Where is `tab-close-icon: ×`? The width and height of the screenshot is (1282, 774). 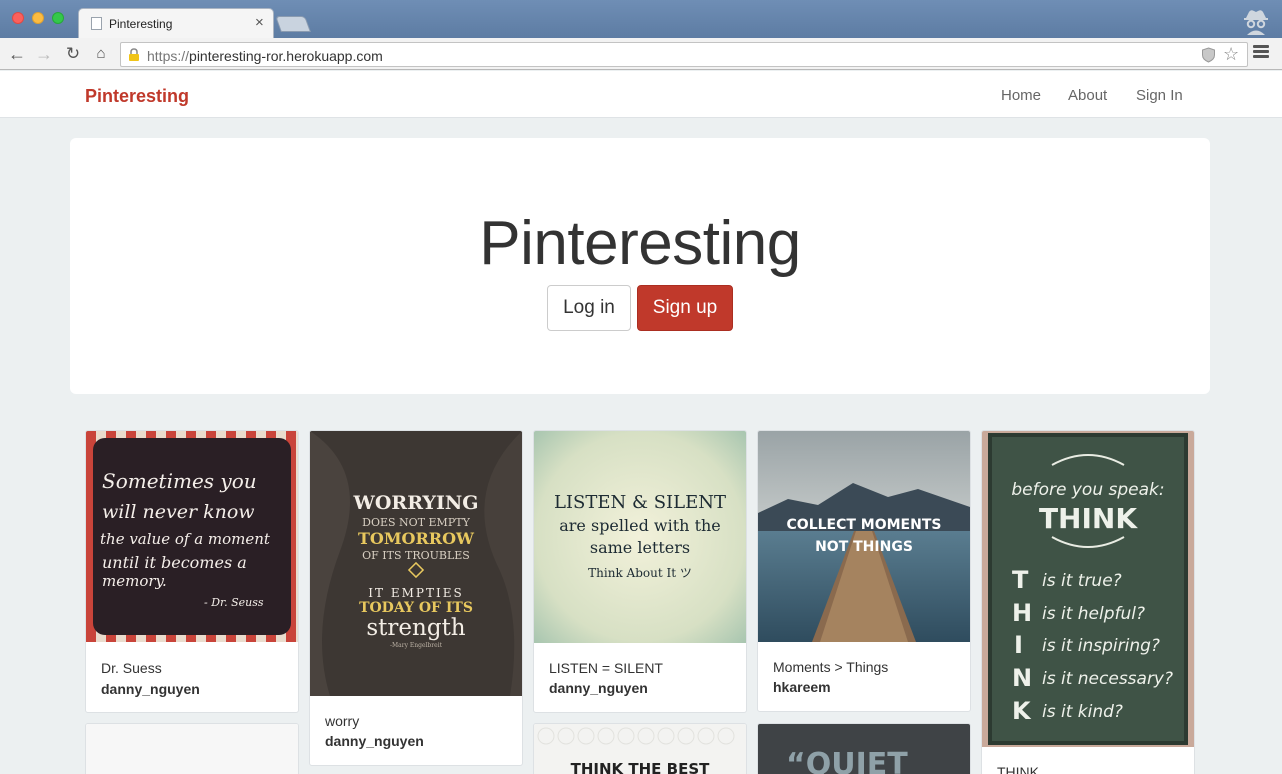 tab-close-icon: × is located at coordinates (259, 22).